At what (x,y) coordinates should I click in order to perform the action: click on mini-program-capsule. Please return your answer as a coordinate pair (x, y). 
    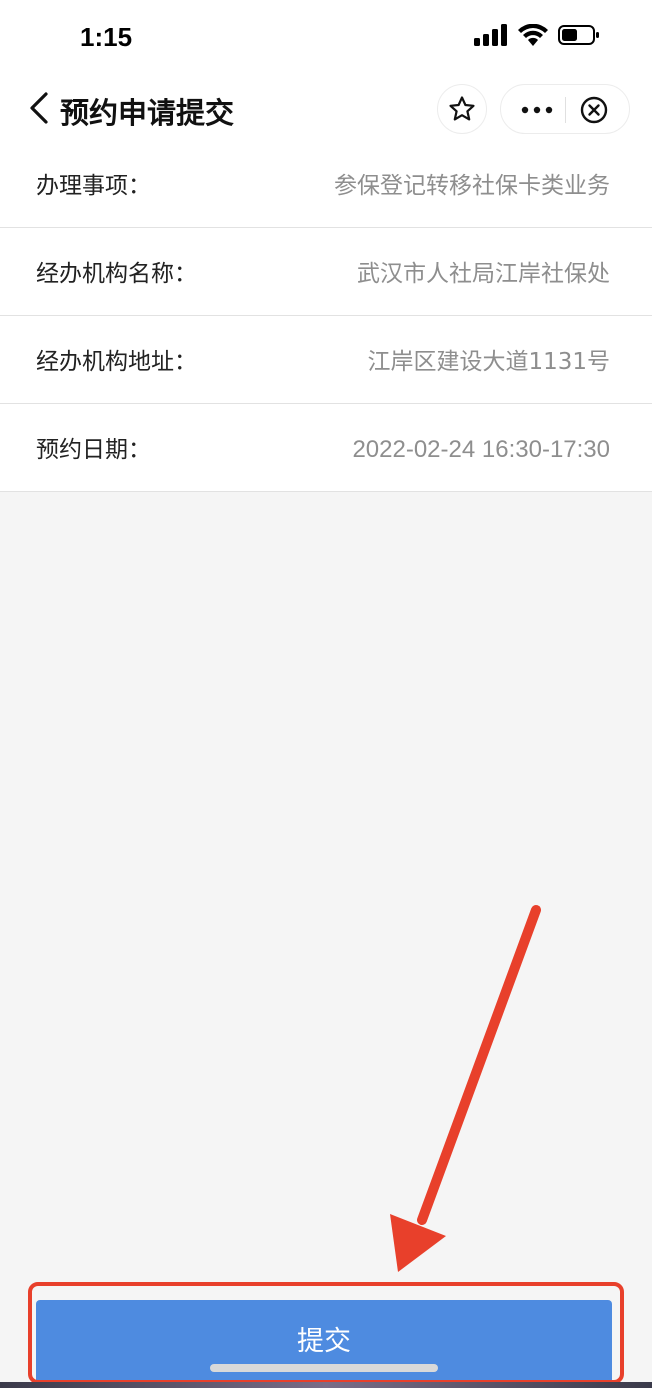
    Looking at the image, I should click on (565, 109).